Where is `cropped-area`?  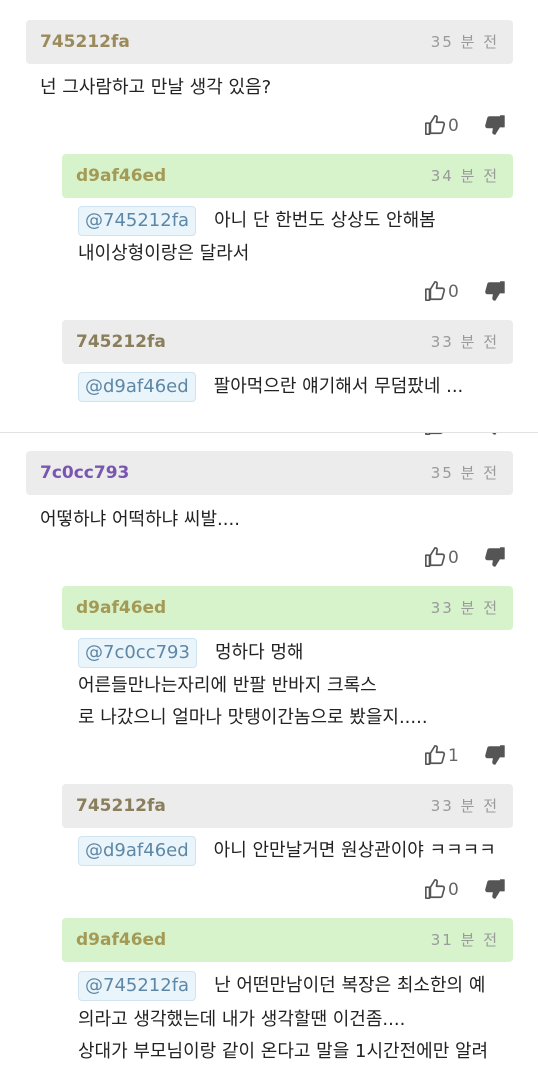 cropped-area is located at coordinates (269, 422).